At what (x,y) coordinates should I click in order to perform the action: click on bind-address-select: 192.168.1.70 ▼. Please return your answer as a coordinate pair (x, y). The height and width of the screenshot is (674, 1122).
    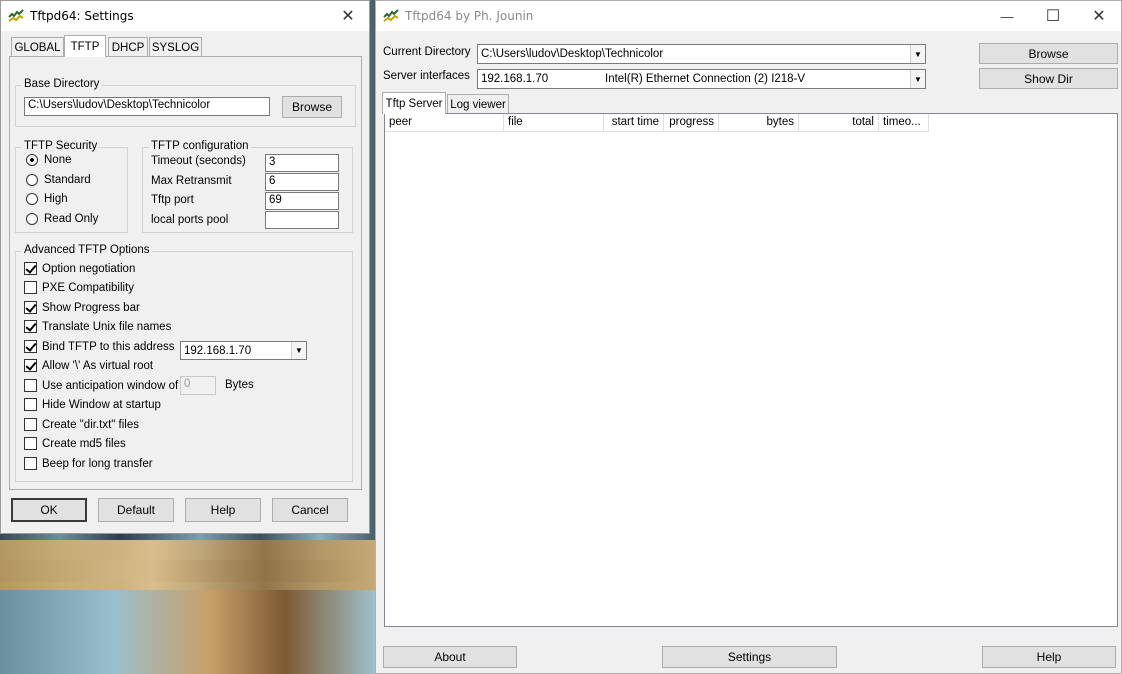
    Looking at the image, I should click on (243, 350).